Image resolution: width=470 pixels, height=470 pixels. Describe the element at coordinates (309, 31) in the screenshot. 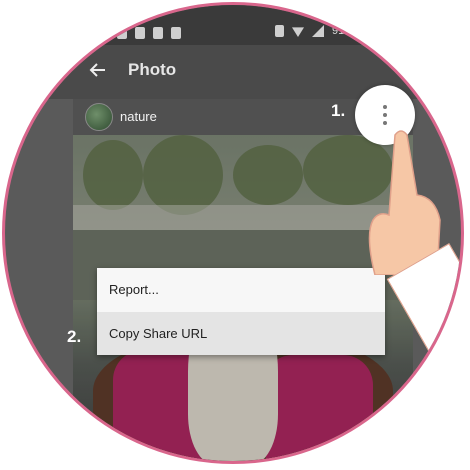

I see `system-icons: 91` at that location.